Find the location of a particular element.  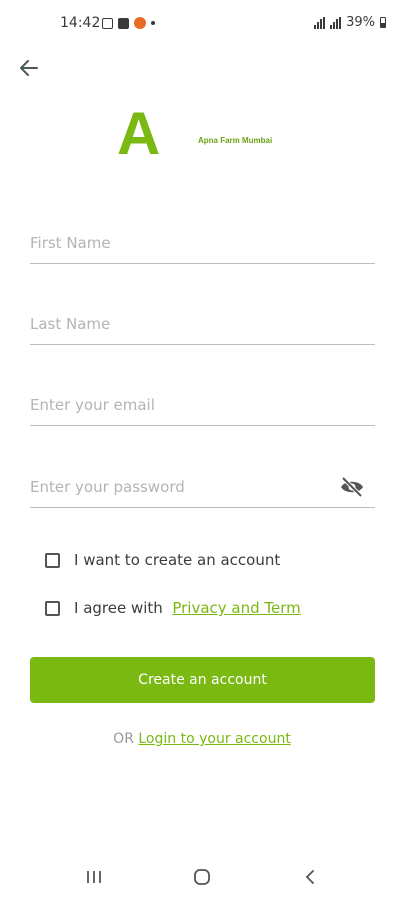

status-notification-icons is located at coordinates (128, 23).